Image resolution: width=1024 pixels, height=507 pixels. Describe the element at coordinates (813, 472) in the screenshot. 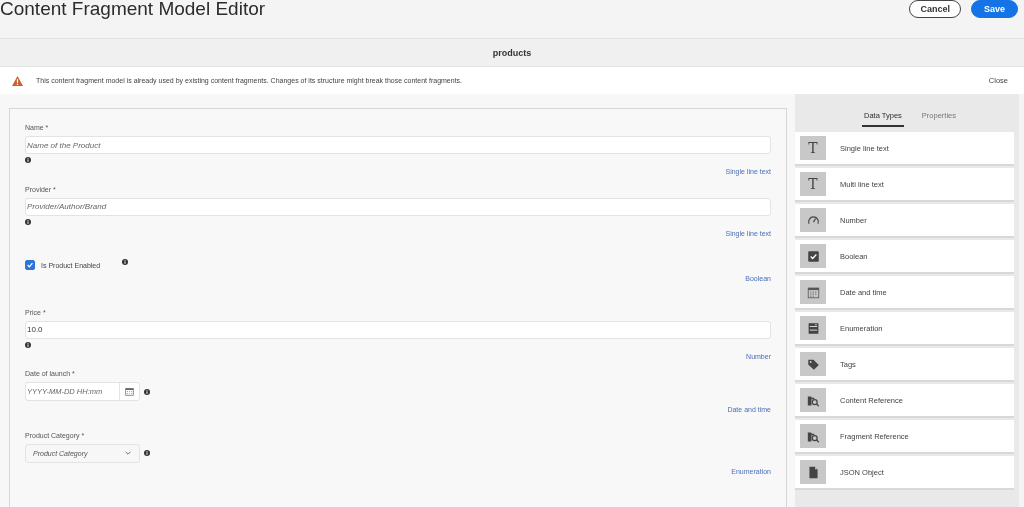

I see `document-icon` at that location.